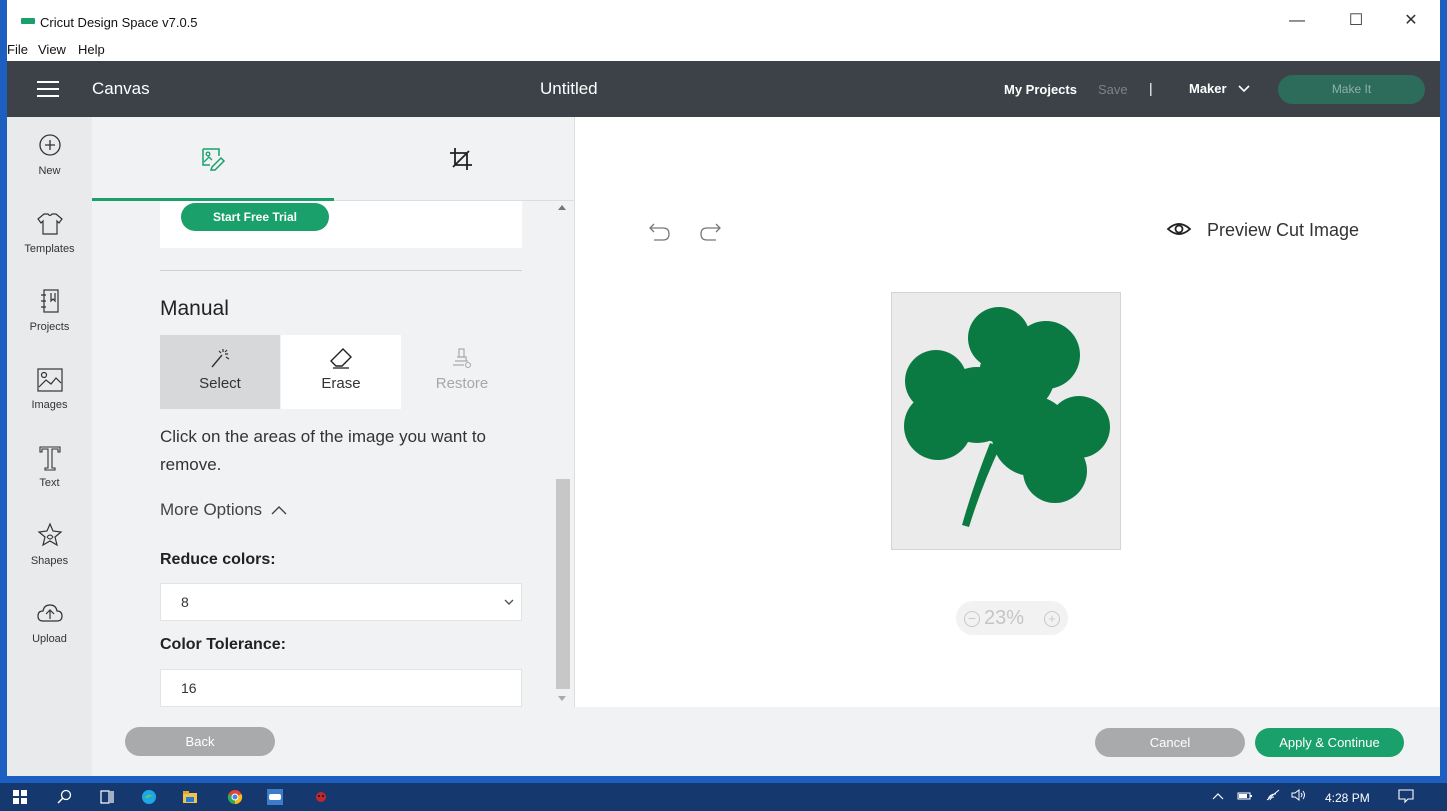  I want to click on zoom-level: 23%, so click(1004, 618).